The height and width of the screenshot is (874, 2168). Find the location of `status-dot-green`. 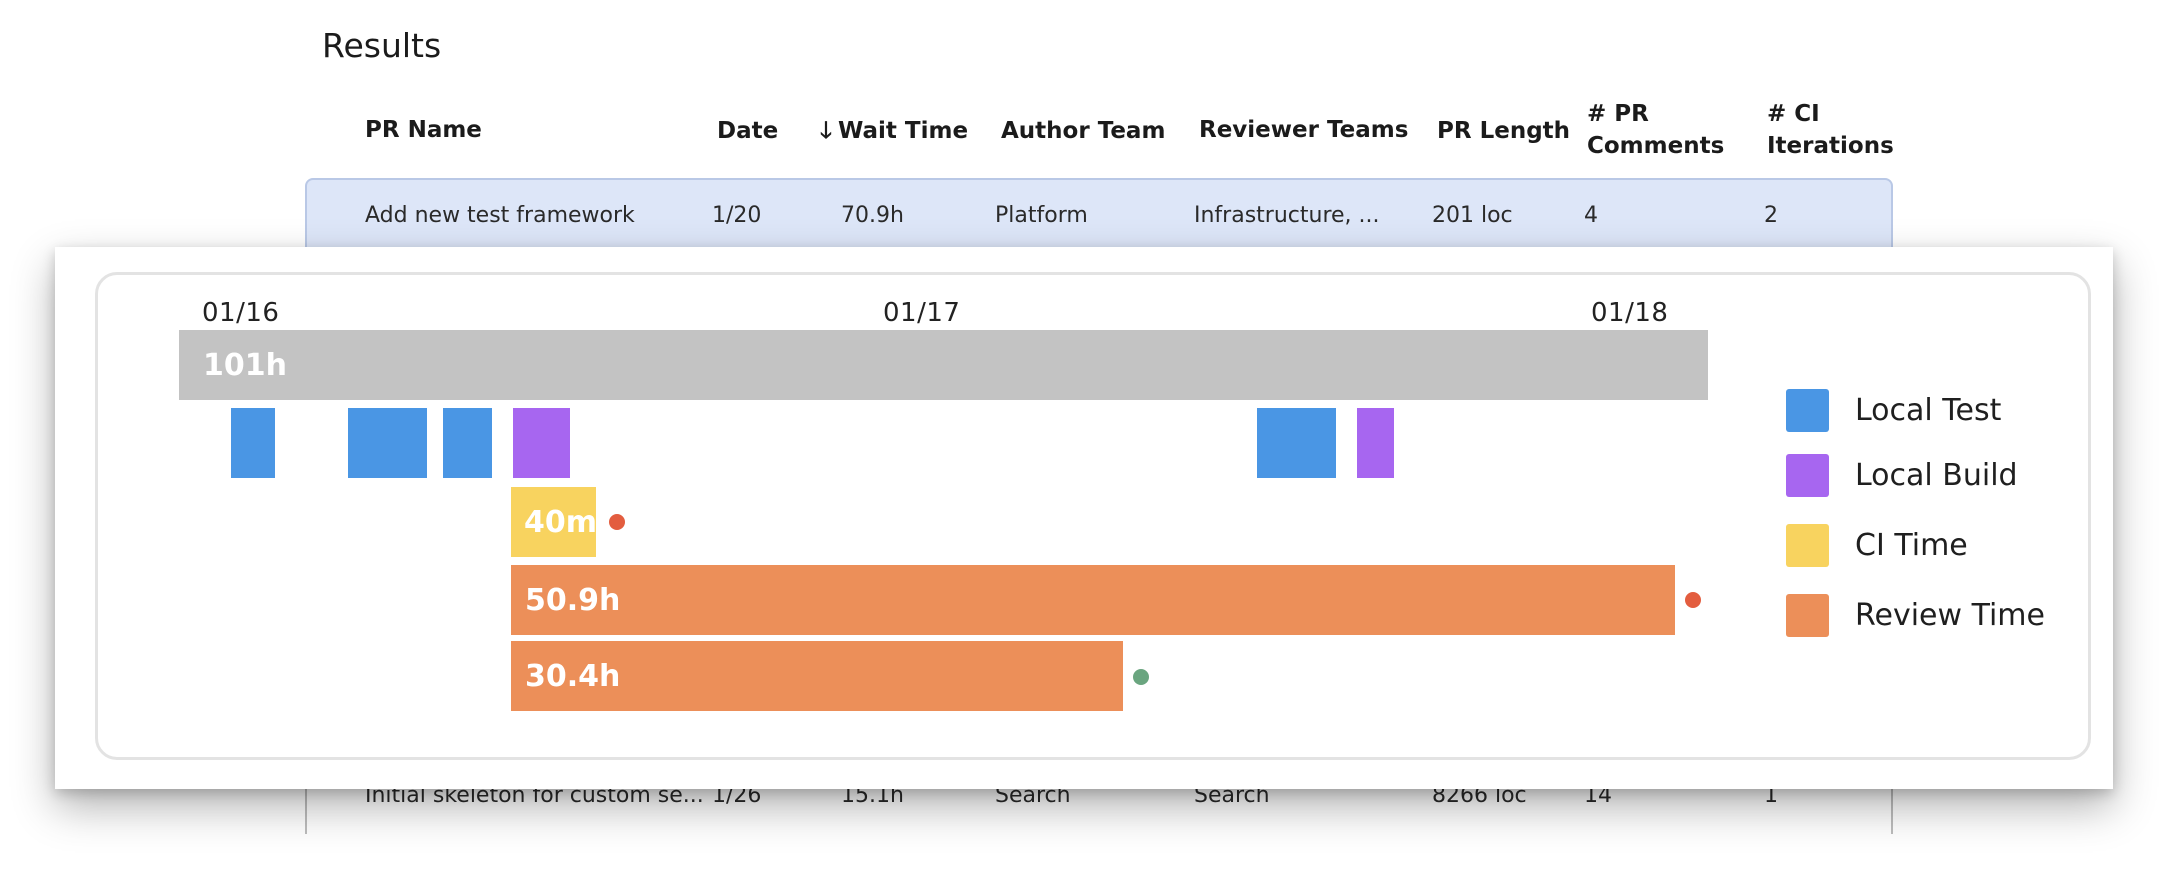

status-dot-green is located at coordinates (1141, 677).